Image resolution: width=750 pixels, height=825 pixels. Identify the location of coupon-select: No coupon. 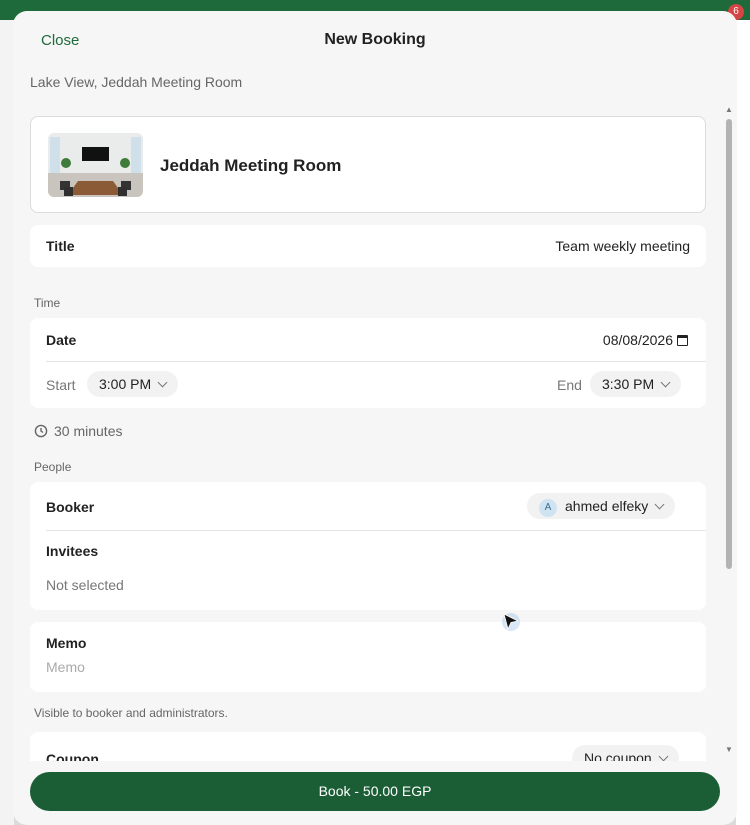
(625, 753).